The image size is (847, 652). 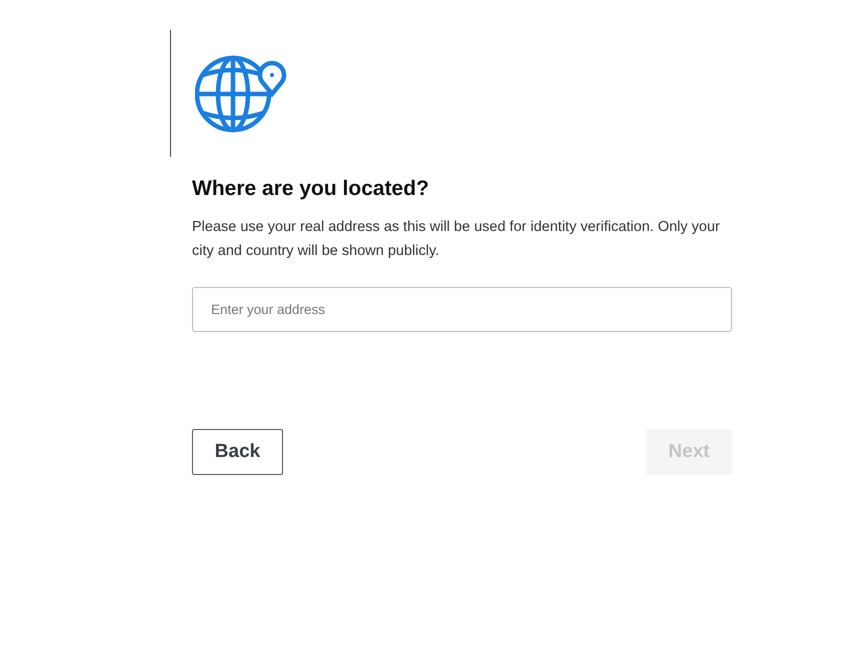 What do you see at coordinates (456, 239) in the screenshot?
I see `description-text: Please use your real address as this will be used for identity verification. Only your city and country will be shown publicly.` at bounding box center [456, 239].